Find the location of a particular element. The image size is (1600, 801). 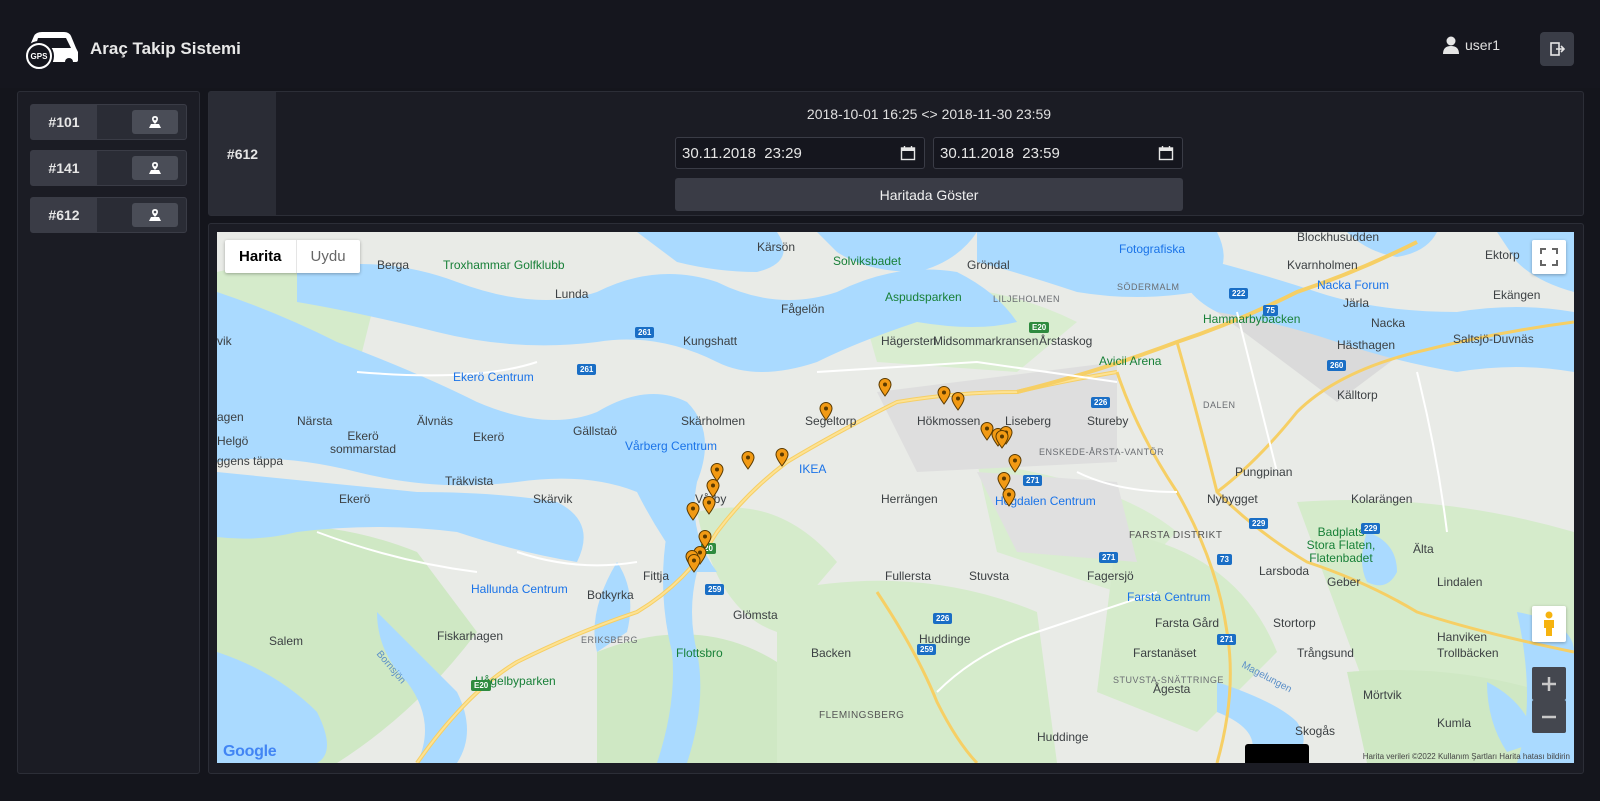

map-place-label: Mörtvik is located at coordinates (1382, 695).